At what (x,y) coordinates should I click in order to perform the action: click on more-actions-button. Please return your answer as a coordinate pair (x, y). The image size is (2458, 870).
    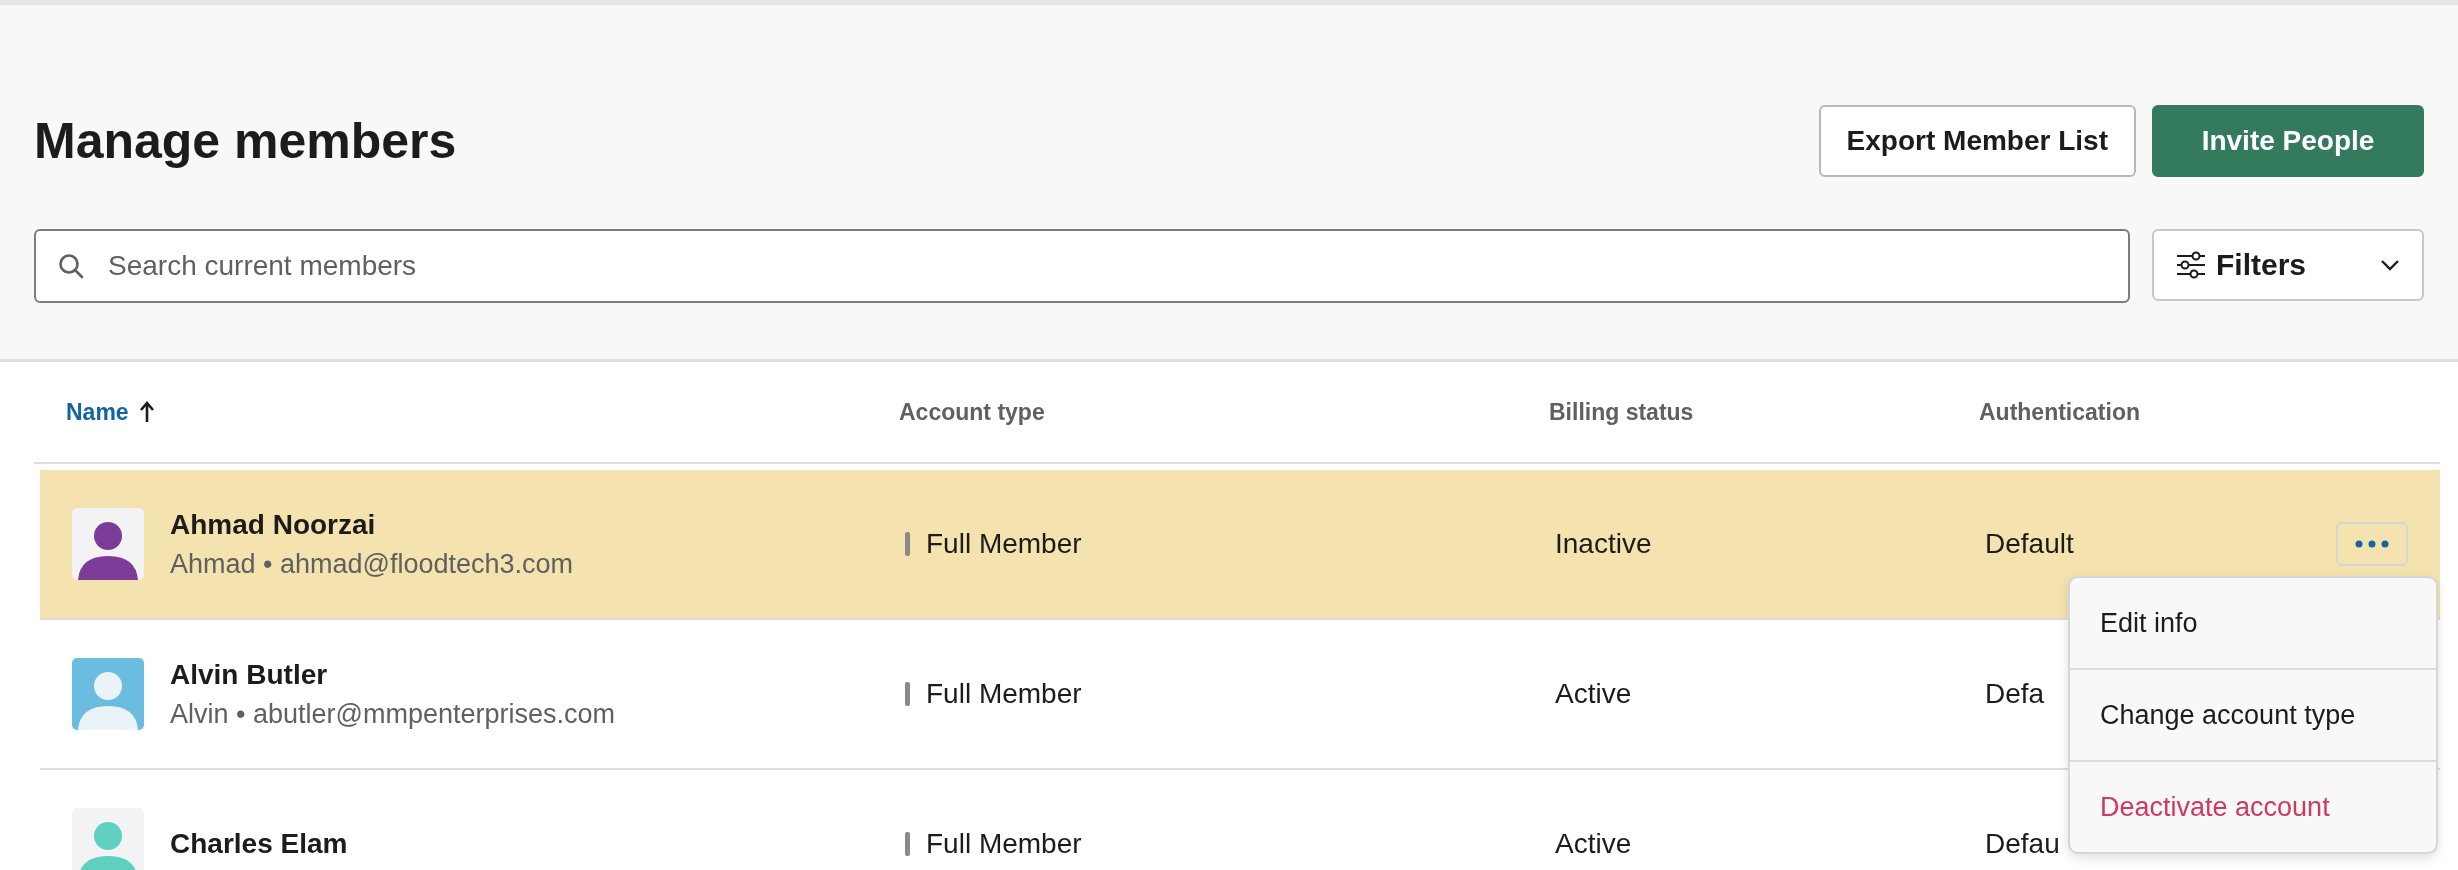
    Looking at the image, I should click on (2372, 544).